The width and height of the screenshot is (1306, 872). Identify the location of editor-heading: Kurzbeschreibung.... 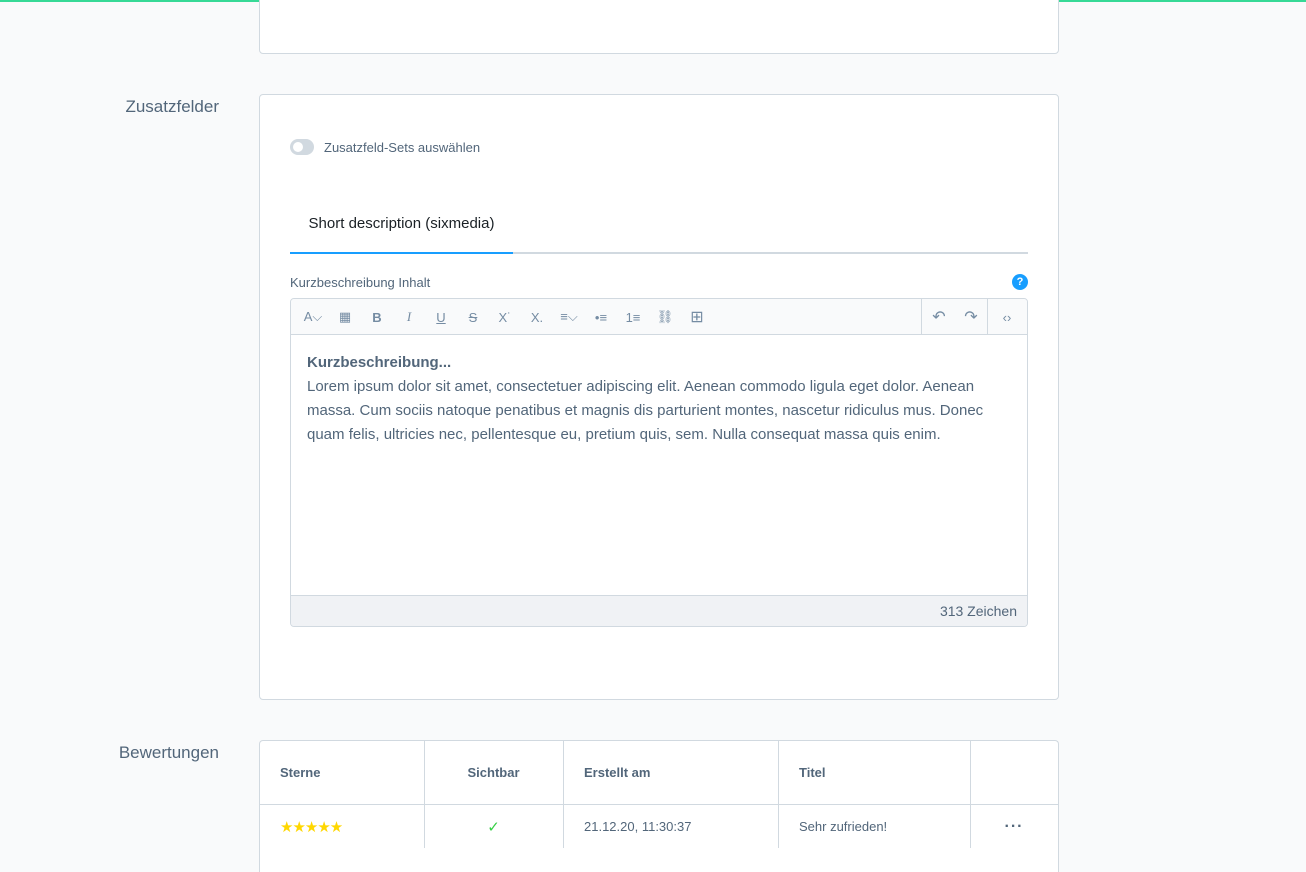
(379, 362).